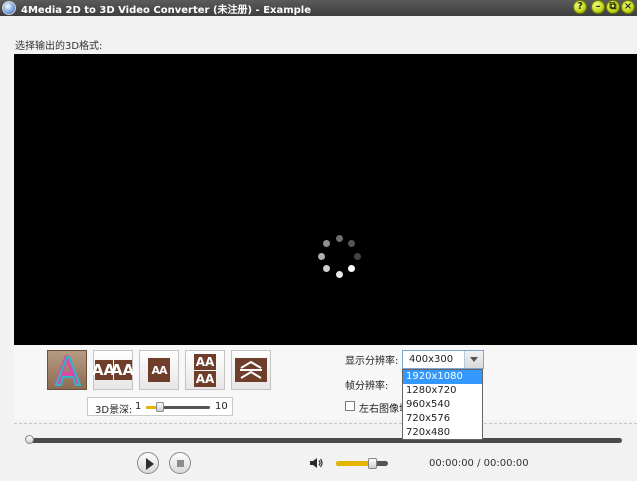  Describe the element at coordinates (431, 359) in the screenshot. I see `resolution-select-value: 400x300` at that location.